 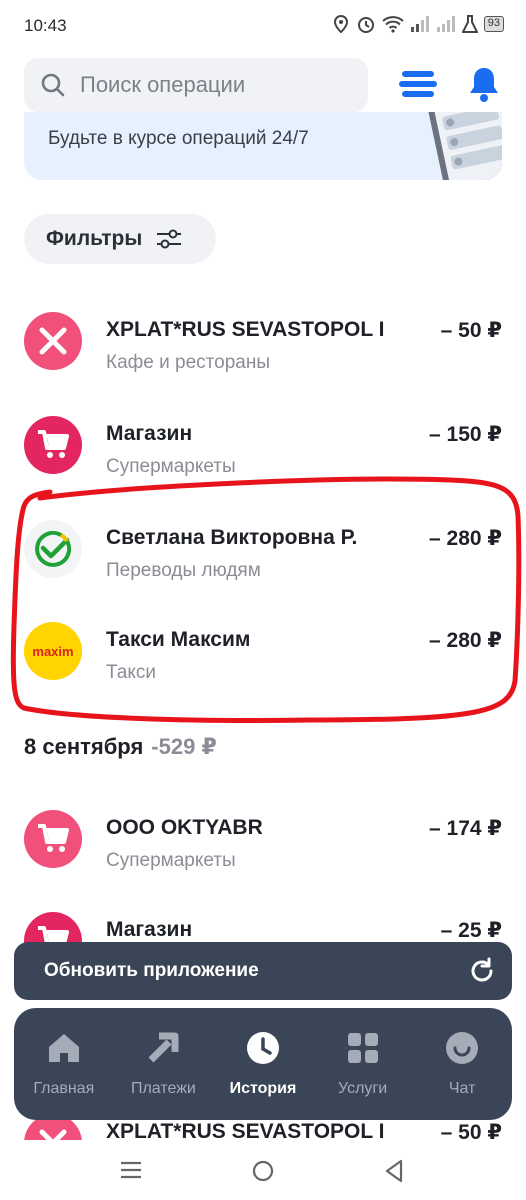 What do you see at coordinates (163, 1088) in the screenshot?
I see `nav-label: Платежи` at bounding box center [163, 1088].